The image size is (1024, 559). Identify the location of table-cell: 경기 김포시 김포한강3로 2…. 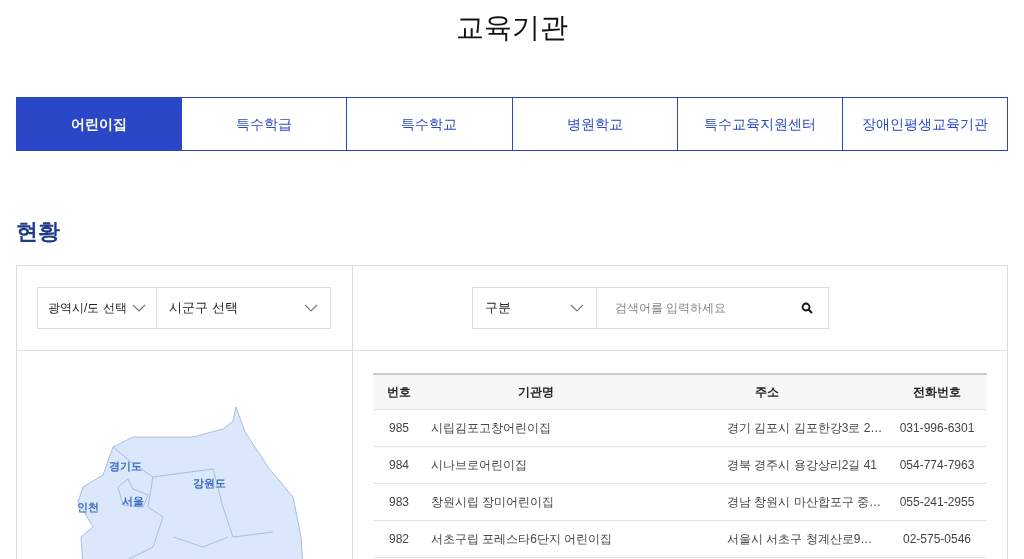
(767, 427).